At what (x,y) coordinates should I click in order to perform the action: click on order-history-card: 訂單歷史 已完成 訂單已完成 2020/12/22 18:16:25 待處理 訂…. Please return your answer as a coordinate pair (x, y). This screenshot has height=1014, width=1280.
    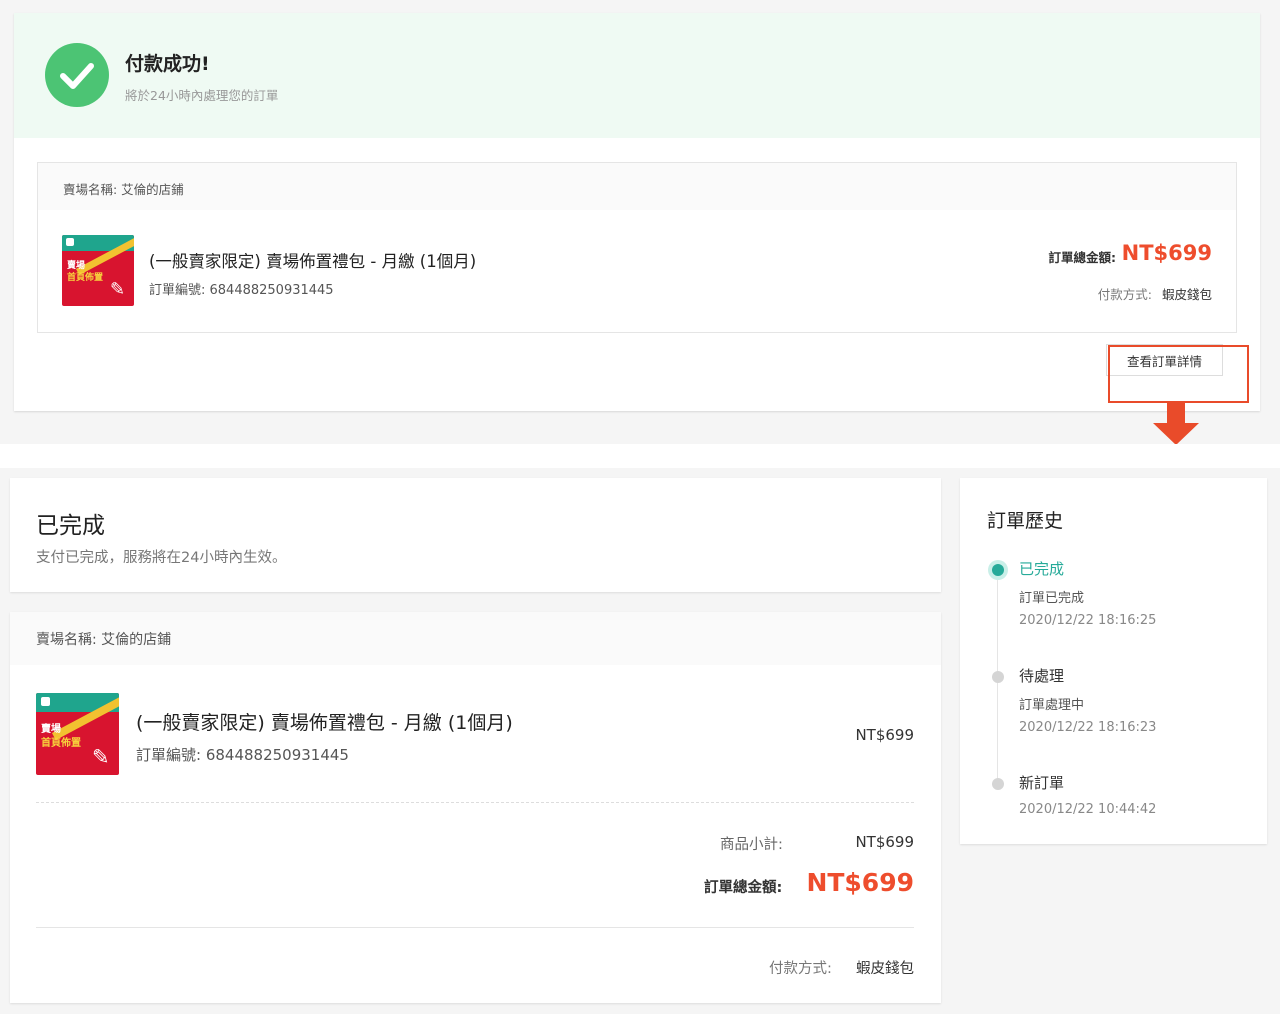
    Looking at the image, I should click on (1113, 661).